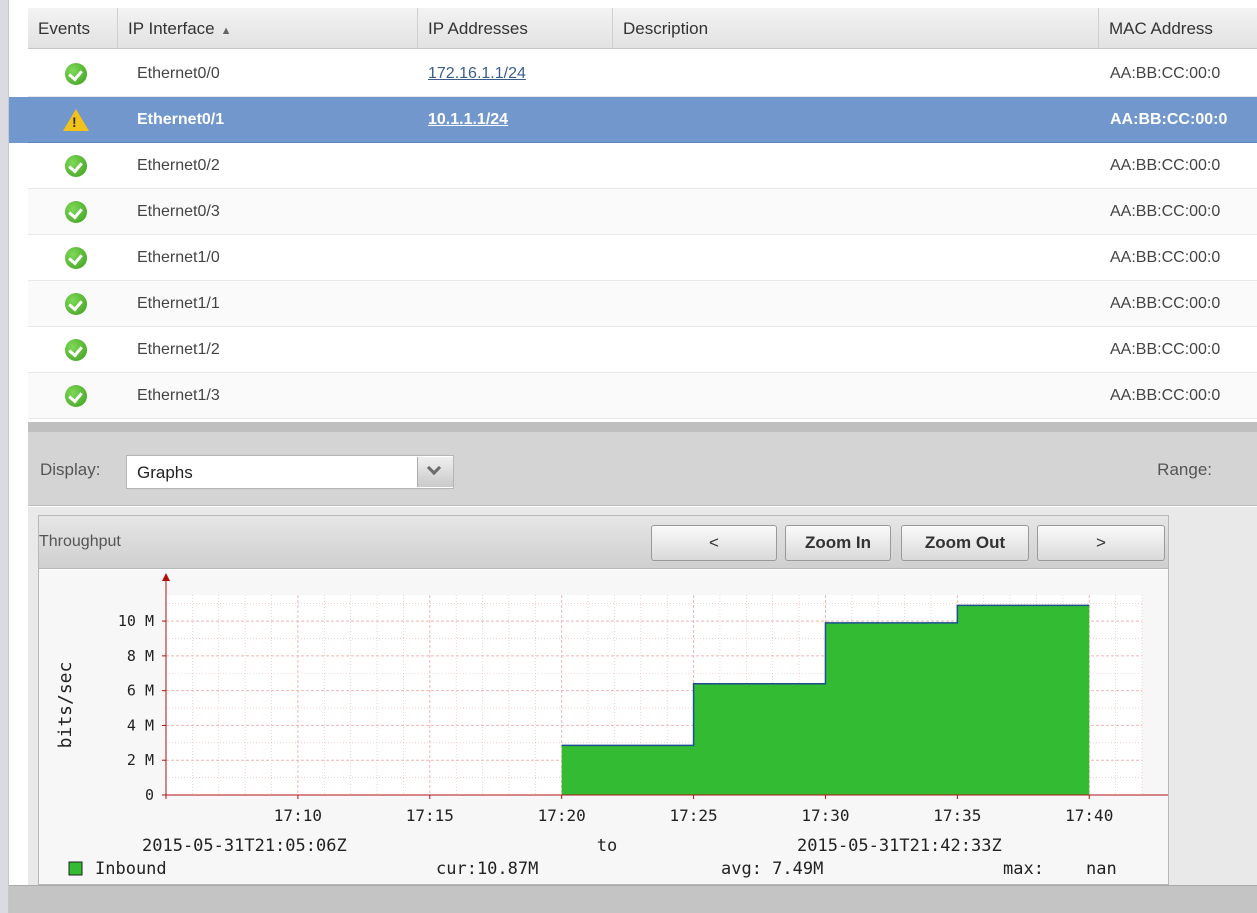 The image size is (1257, 913). Describe the element at coordinates (957, 815) in the screenshot. I see `x-tick-label: 17:35` at that location.